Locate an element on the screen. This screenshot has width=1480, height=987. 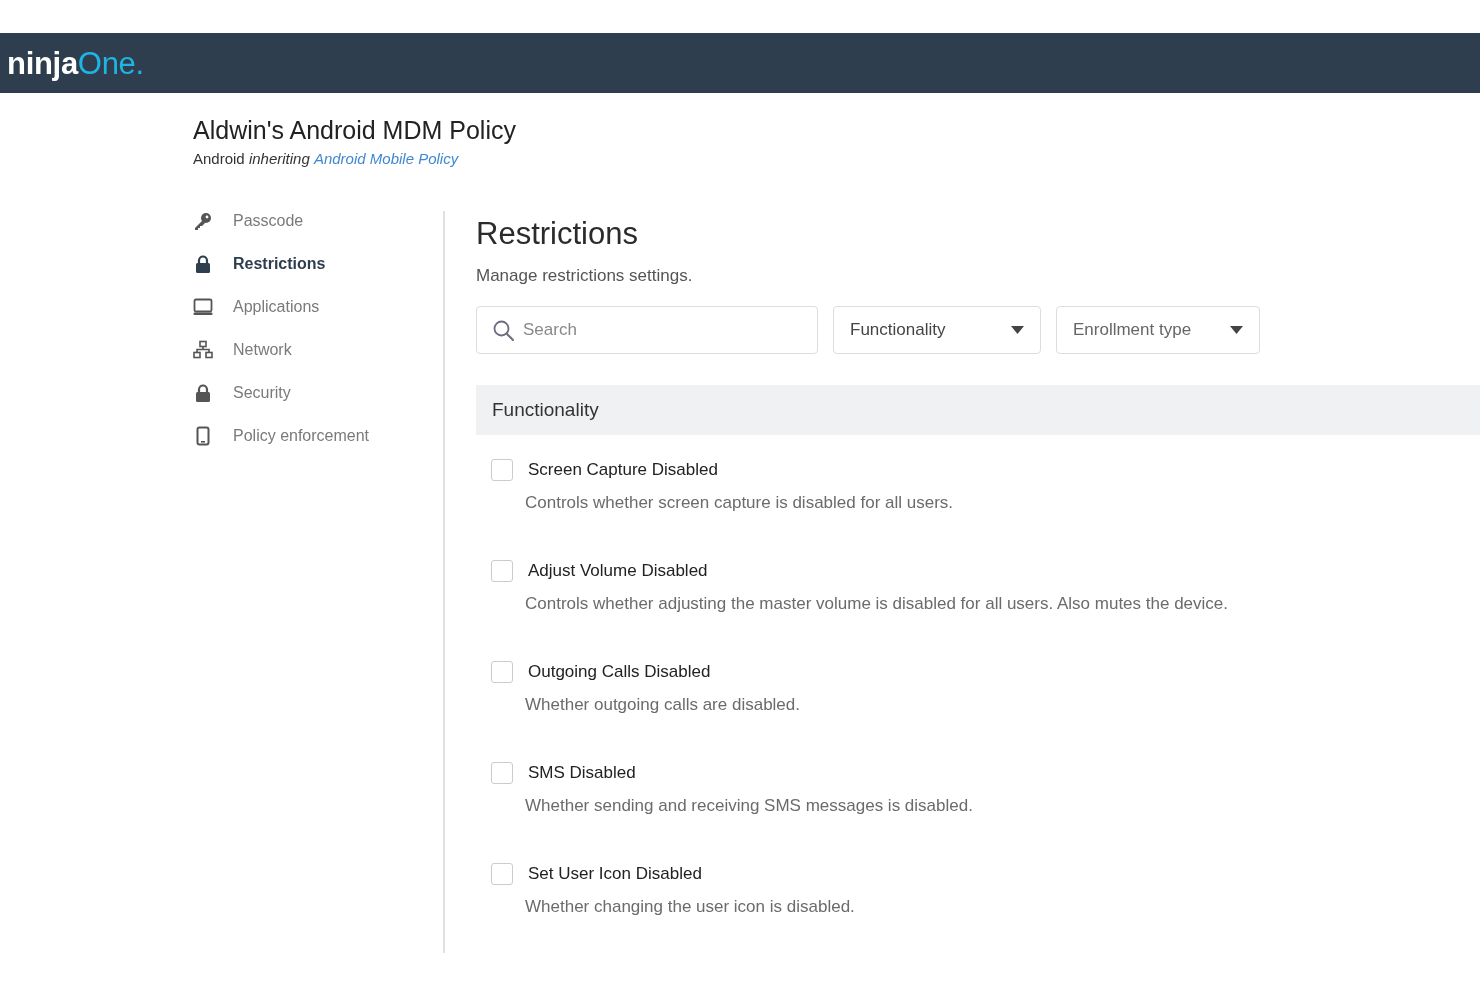
setting-description: Controls whether adjusting the master volume is disabled for all users. Also mutes the device. is located at coordinates (876, 604).